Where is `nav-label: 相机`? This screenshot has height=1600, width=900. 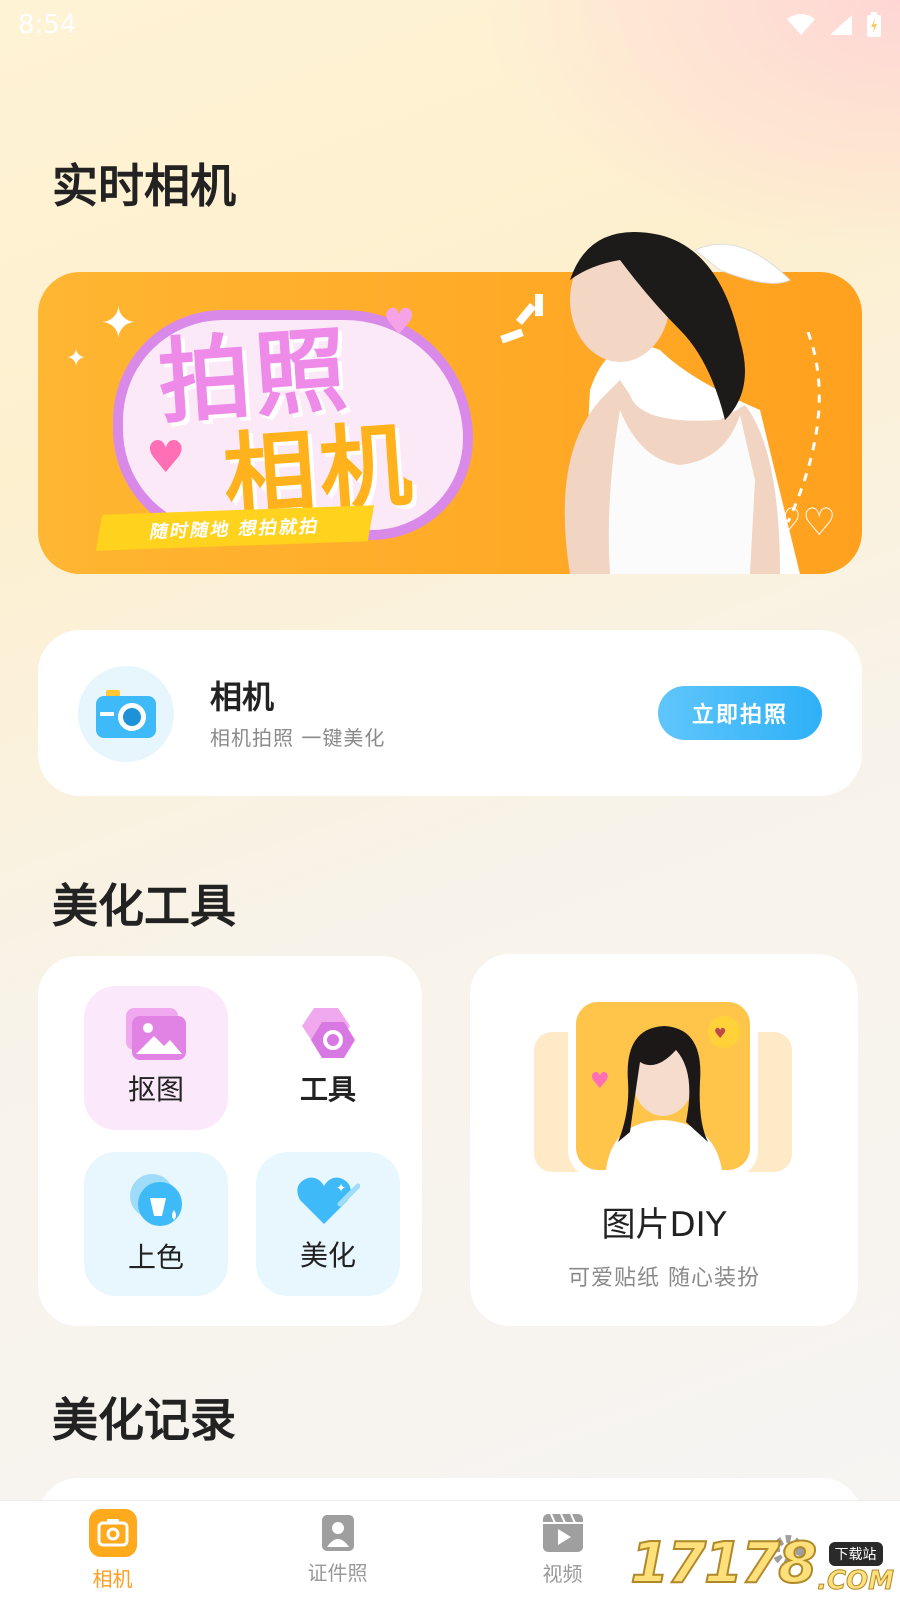 nav-label: 相机 is located at coordinates (112, 1579).